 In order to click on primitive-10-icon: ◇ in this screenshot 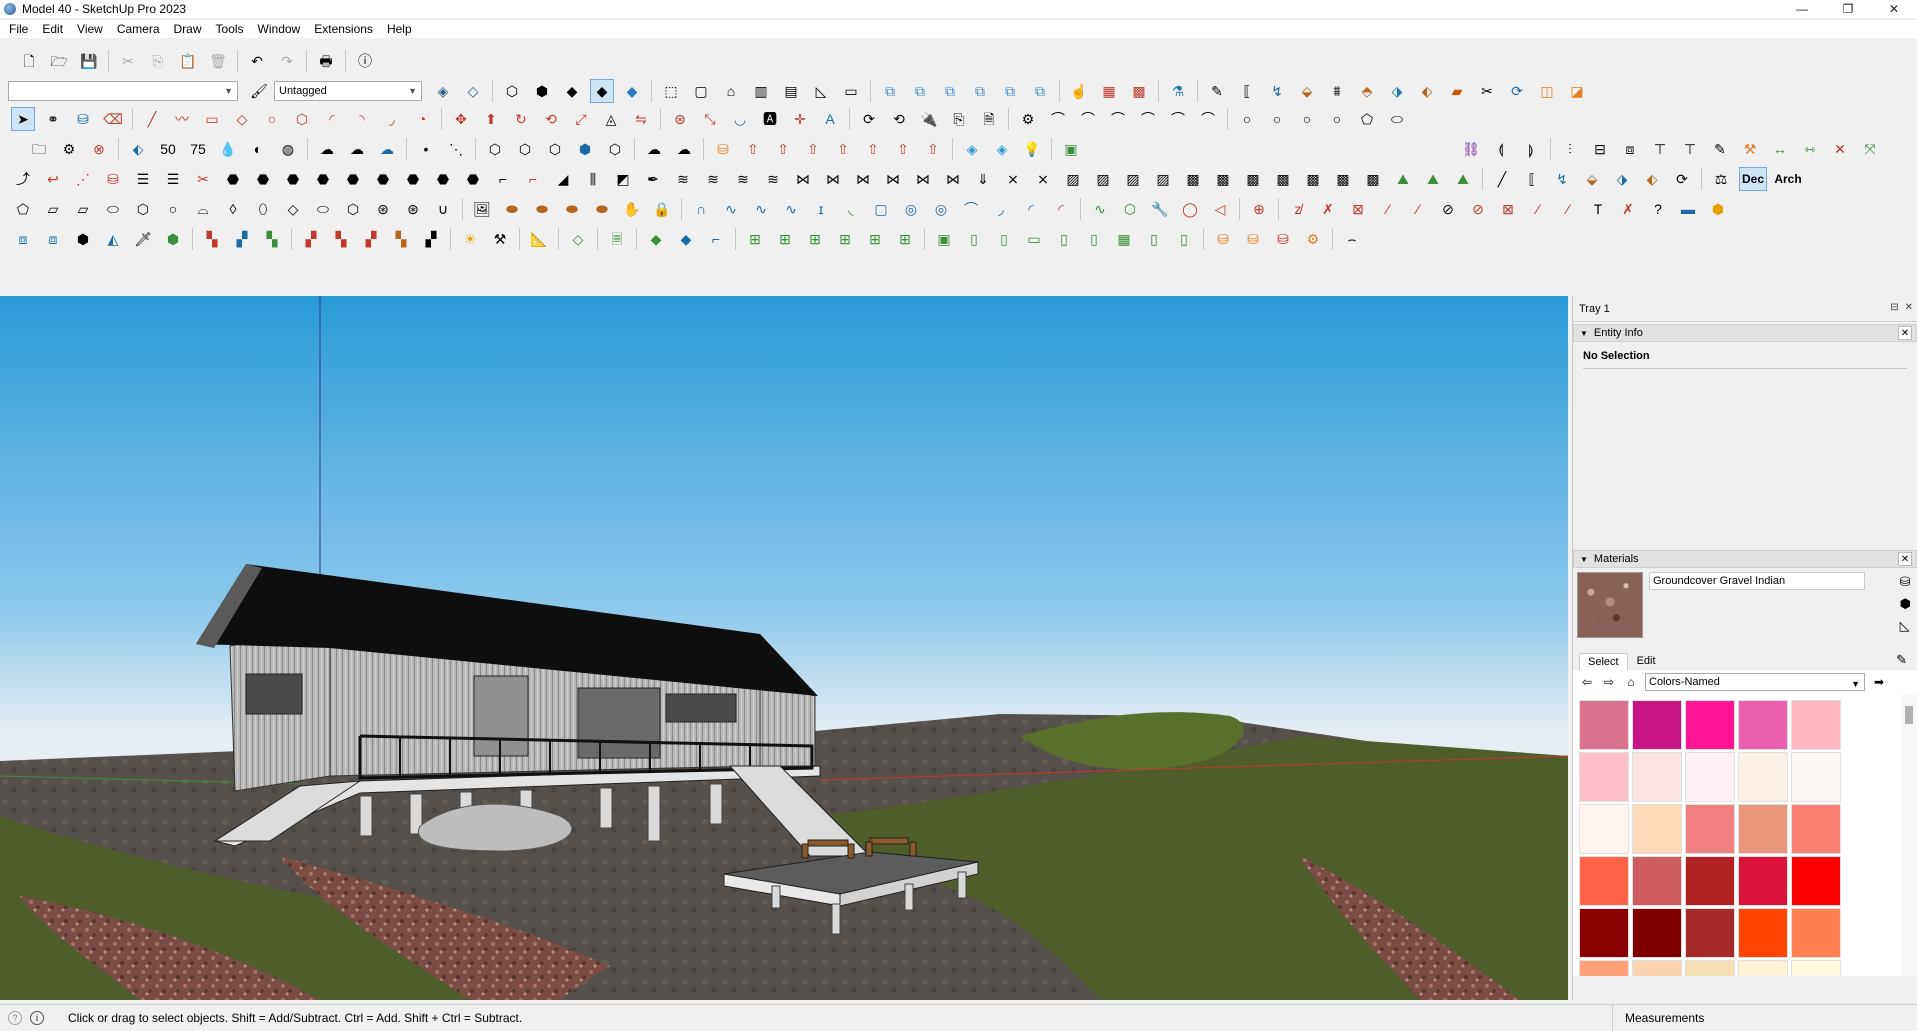, I will do `click(293, 209)`.